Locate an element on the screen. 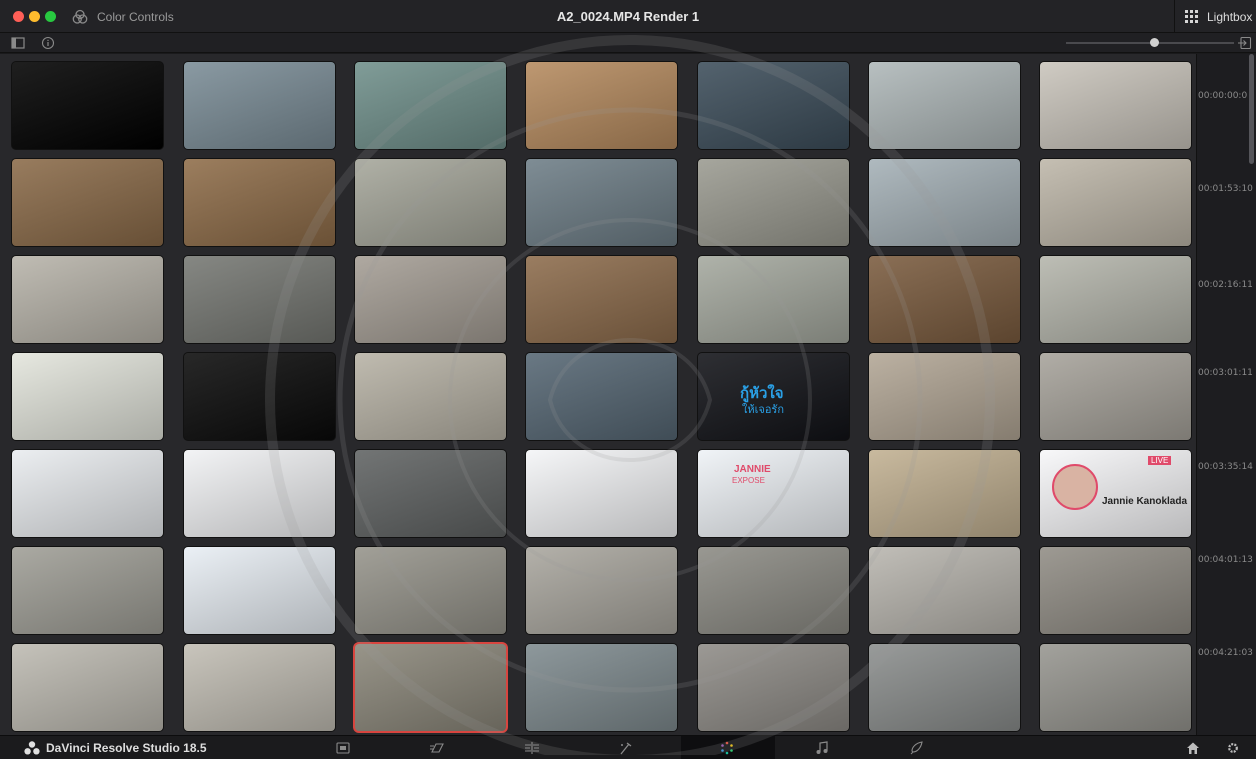 The image size is (1256, 759). fairlight-page-button is located at coordinates (823, 747).